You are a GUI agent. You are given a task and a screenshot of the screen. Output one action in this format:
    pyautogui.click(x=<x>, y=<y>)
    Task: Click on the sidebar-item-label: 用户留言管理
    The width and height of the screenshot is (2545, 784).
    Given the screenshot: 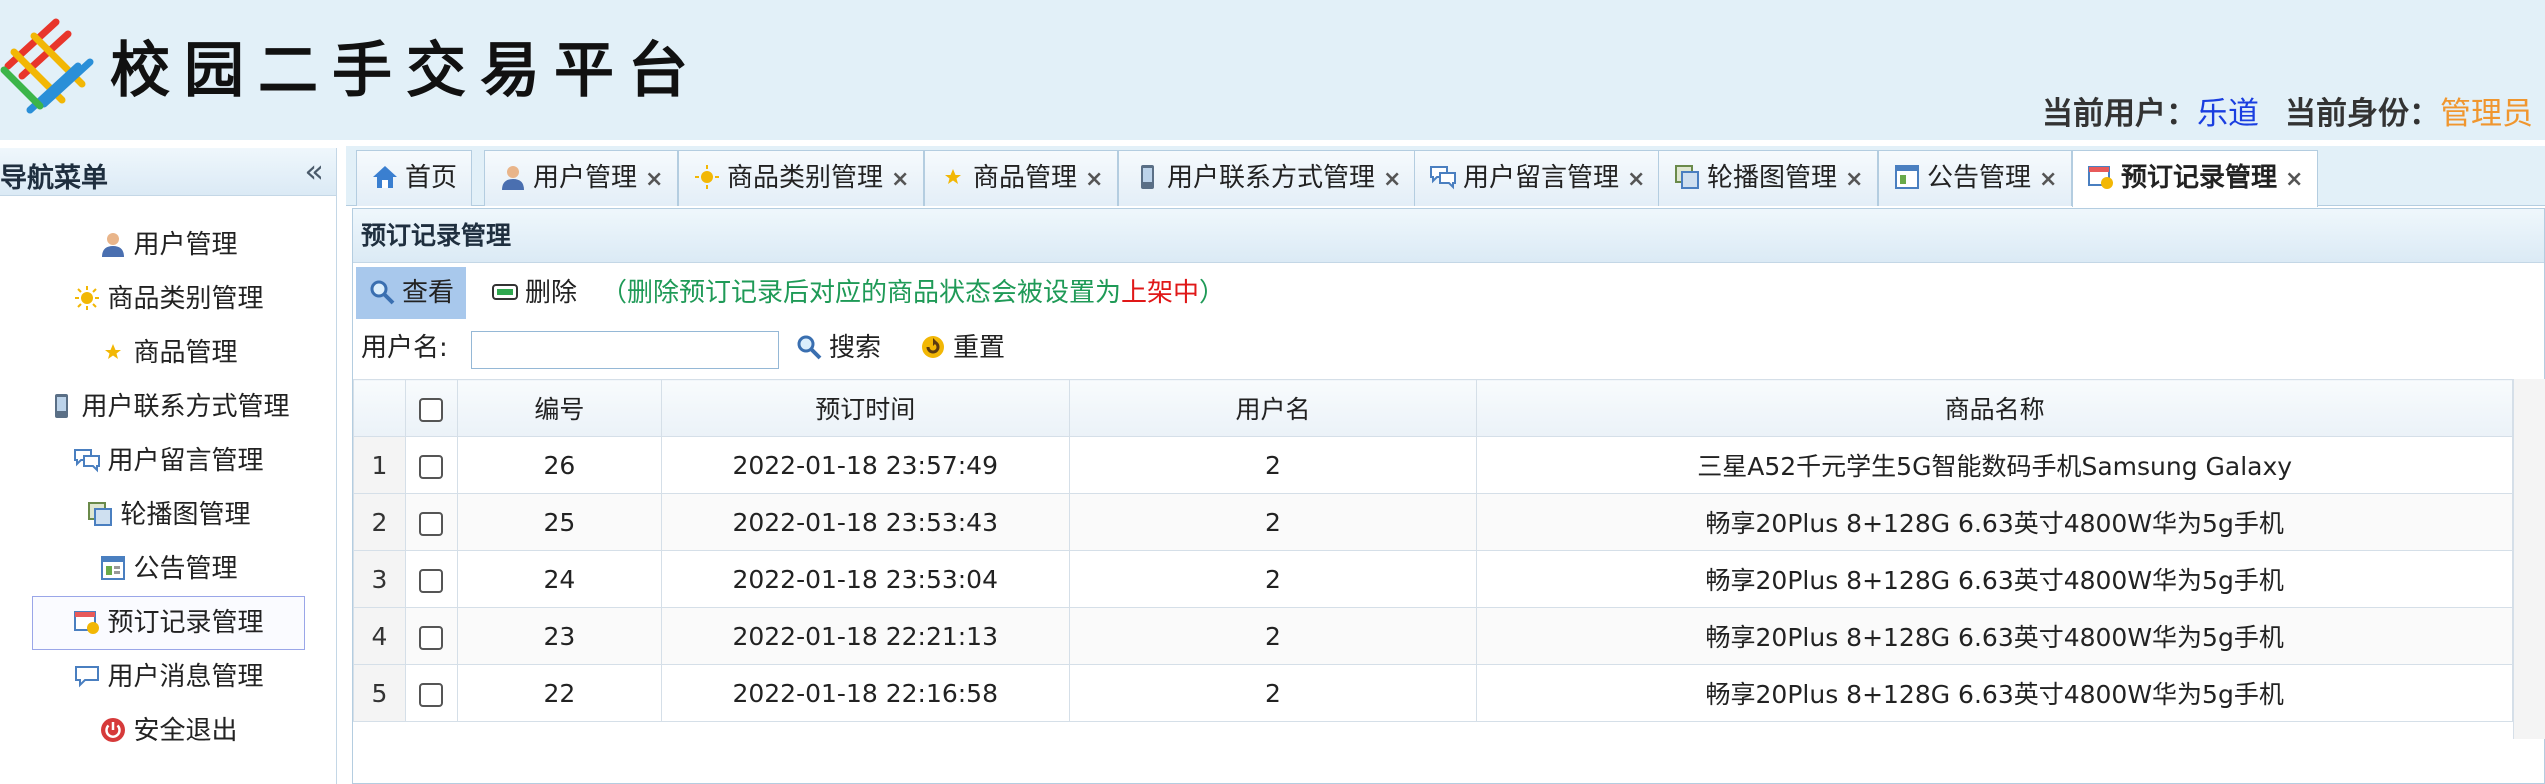 What is the action you would take?
    pyautogui.click(x=185, y=461)
    